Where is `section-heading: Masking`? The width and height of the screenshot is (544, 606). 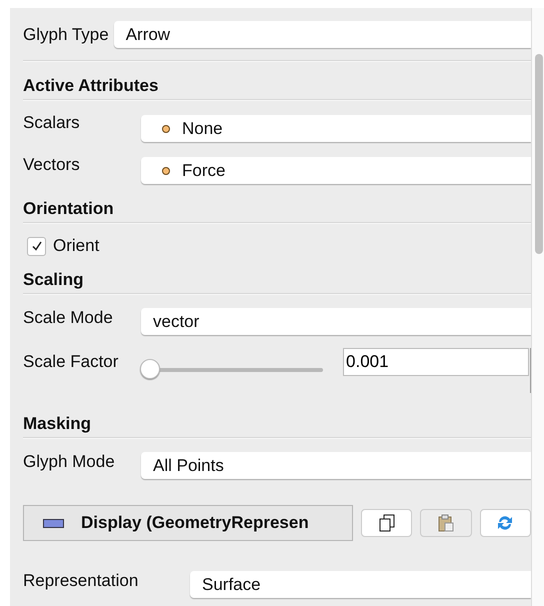 section-heading: Masking is located at coordinates (57, 424).